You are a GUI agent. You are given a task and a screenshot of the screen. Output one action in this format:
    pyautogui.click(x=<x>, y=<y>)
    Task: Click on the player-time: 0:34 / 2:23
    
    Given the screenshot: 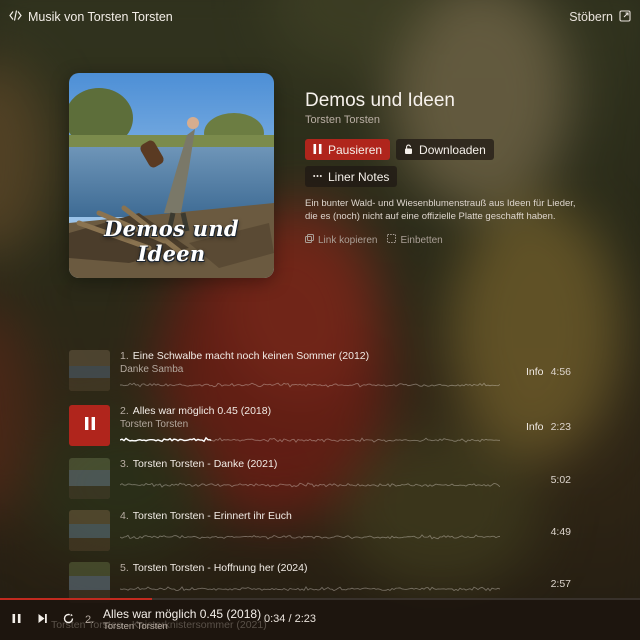 What is the action you would take?
    pyautogui.click(x=290, y=619)
    